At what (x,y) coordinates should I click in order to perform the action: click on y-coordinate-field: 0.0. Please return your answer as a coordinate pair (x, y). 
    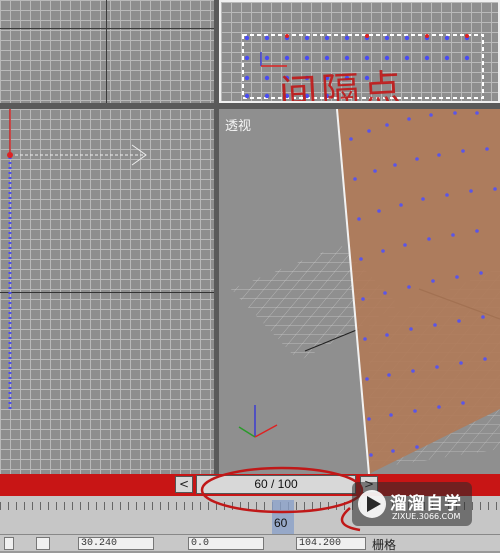
    Looking at the image, I should click on (226, 543).